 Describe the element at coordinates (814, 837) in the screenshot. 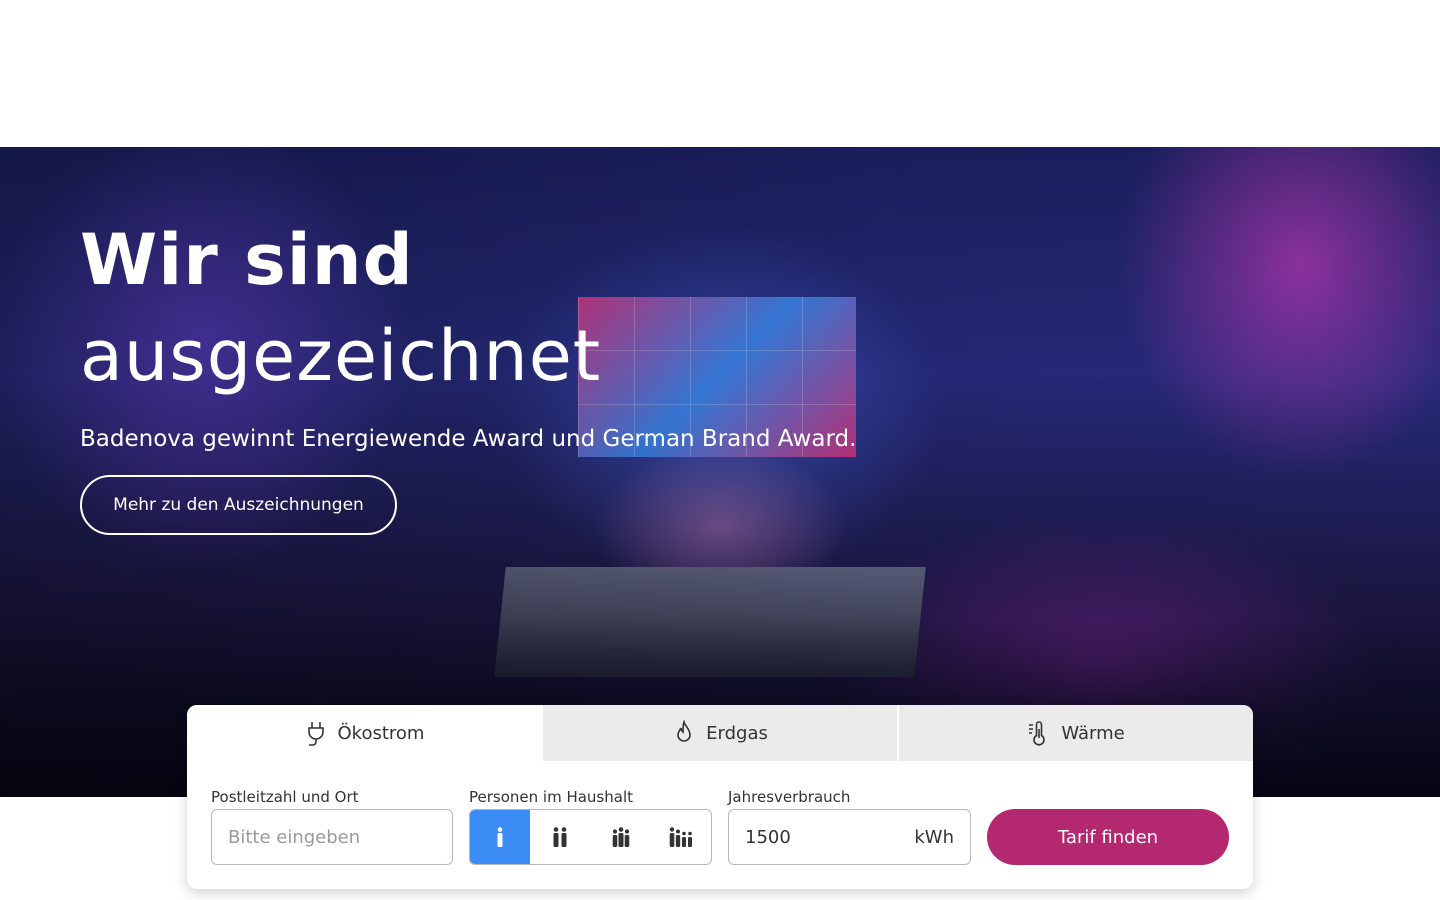

I see `consumption-input` at that location.